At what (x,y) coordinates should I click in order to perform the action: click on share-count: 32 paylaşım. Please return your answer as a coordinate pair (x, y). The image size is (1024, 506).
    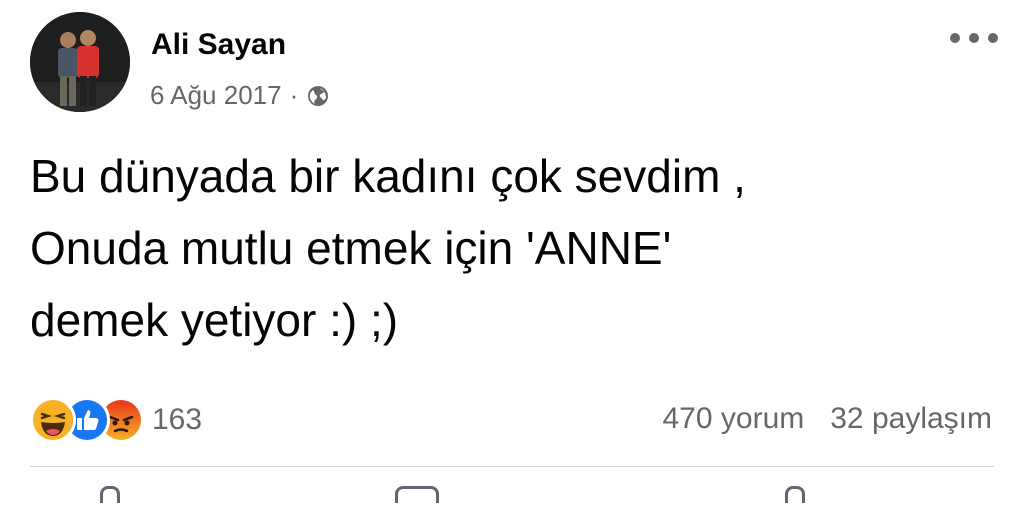
    Looking at the image, I should click on (911, 419).